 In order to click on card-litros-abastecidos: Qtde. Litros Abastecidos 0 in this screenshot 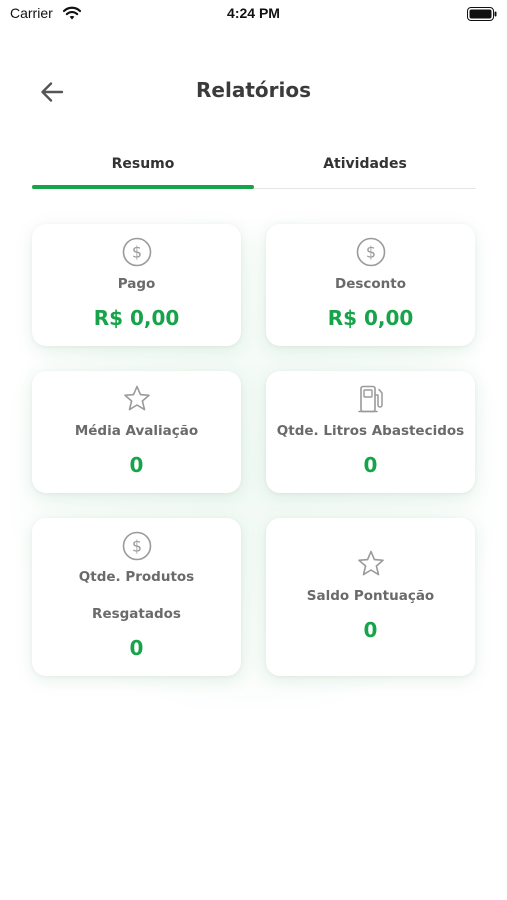, I will do `click(370, 432)`.